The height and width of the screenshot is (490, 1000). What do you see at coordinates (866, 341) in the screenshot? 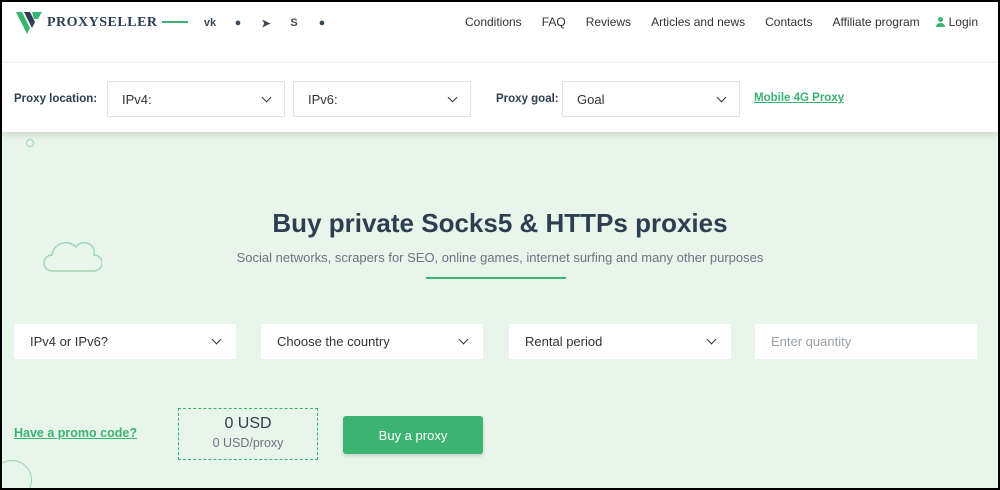
I see `quantity-input: Enter quantity` at bounding box center [866, 341].